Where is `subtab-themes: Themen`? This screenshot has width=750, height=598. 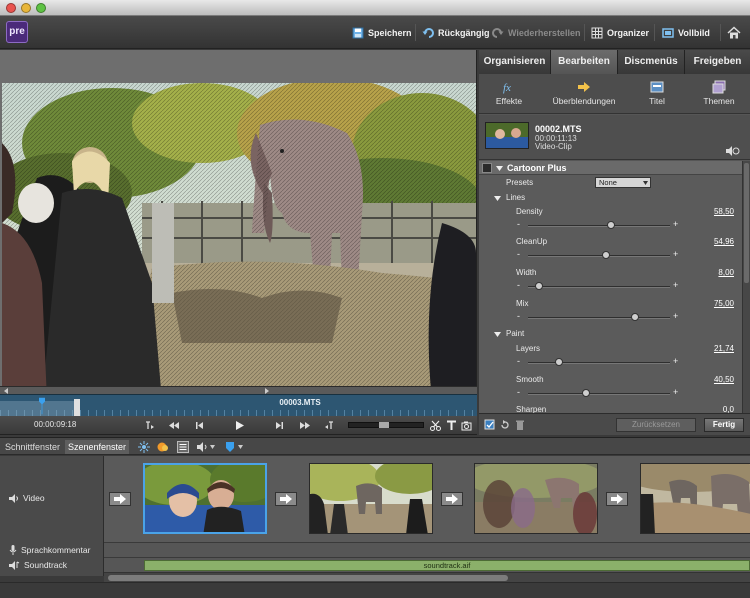 subtab-themes: Themen is located at coordinates (719, 93).